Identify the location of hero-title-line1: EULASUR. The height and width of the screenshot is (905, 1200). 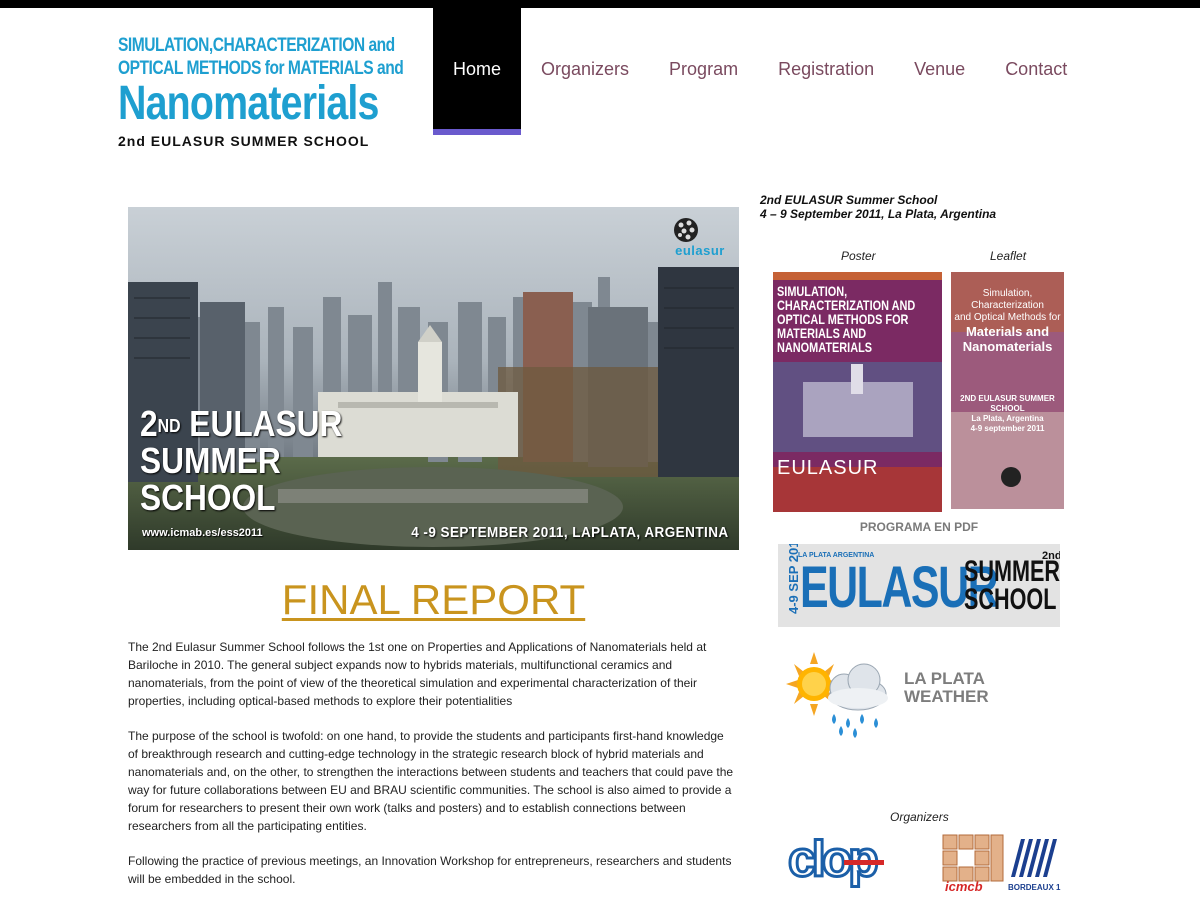
(261, 423).